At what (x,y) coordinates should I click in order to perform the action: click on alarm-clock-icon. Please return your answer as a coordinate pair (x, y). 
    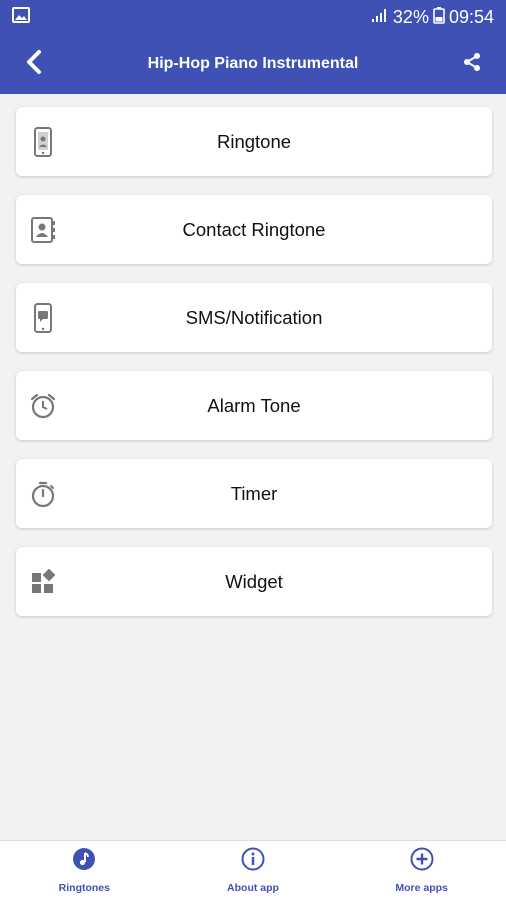
    Looking at the image, I should click on (43, 406).